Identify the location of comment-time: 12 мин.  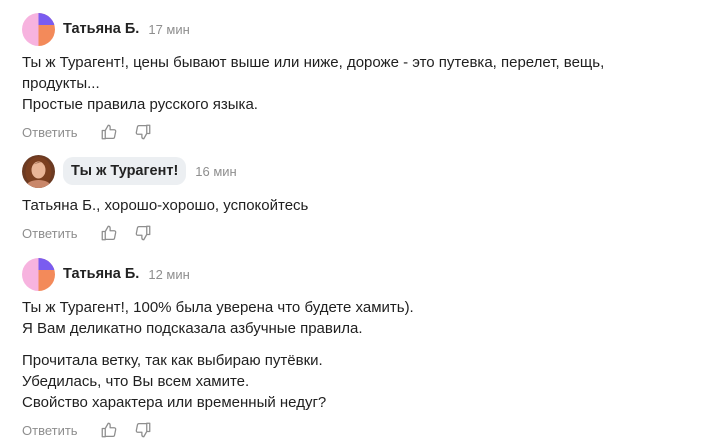
(169, 274).